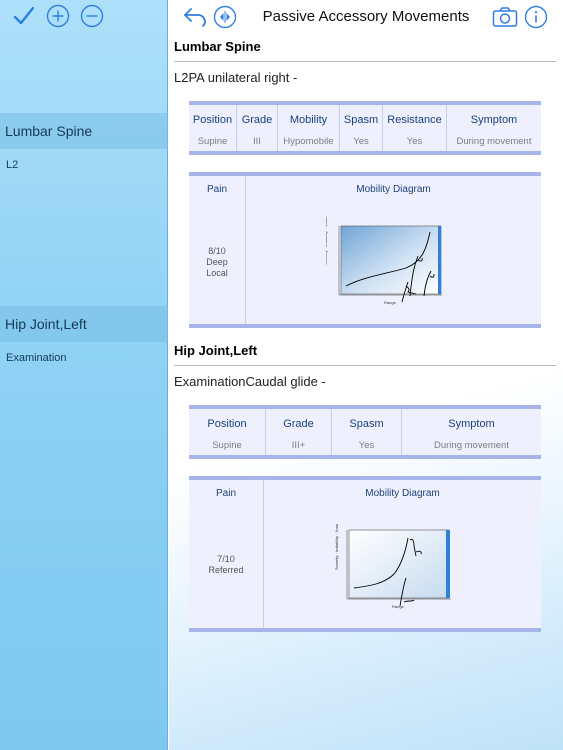  I want to click on sidebar-section-lumbar-spine: Lumbar Spine, so click(84, 131).